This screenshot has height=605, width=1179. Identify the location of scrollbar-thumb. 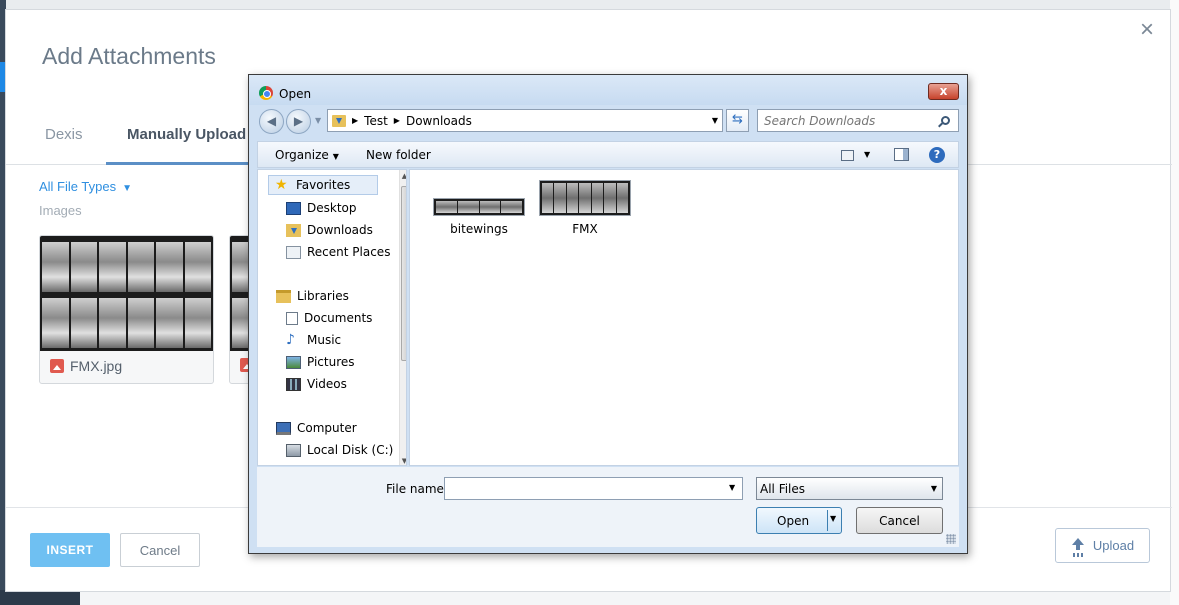
(403, 273).